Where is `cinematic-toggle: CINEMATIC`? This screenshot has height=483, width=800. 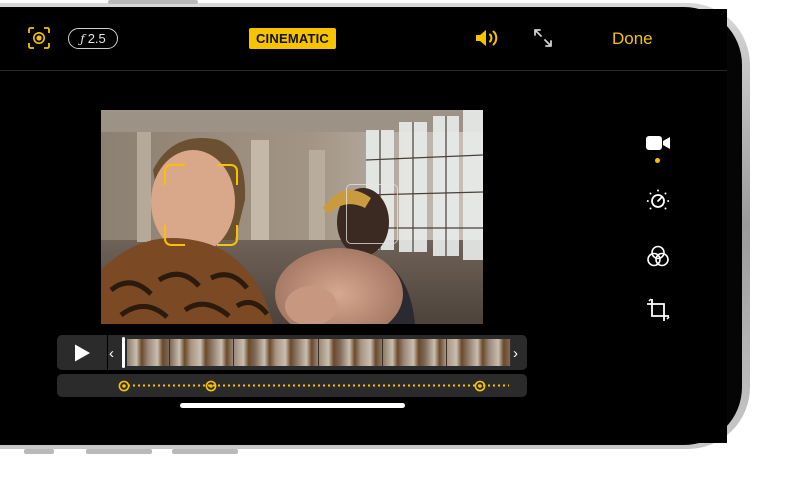
cinematic-toggle: CINEMATIC is located at coordinates (292, 38).